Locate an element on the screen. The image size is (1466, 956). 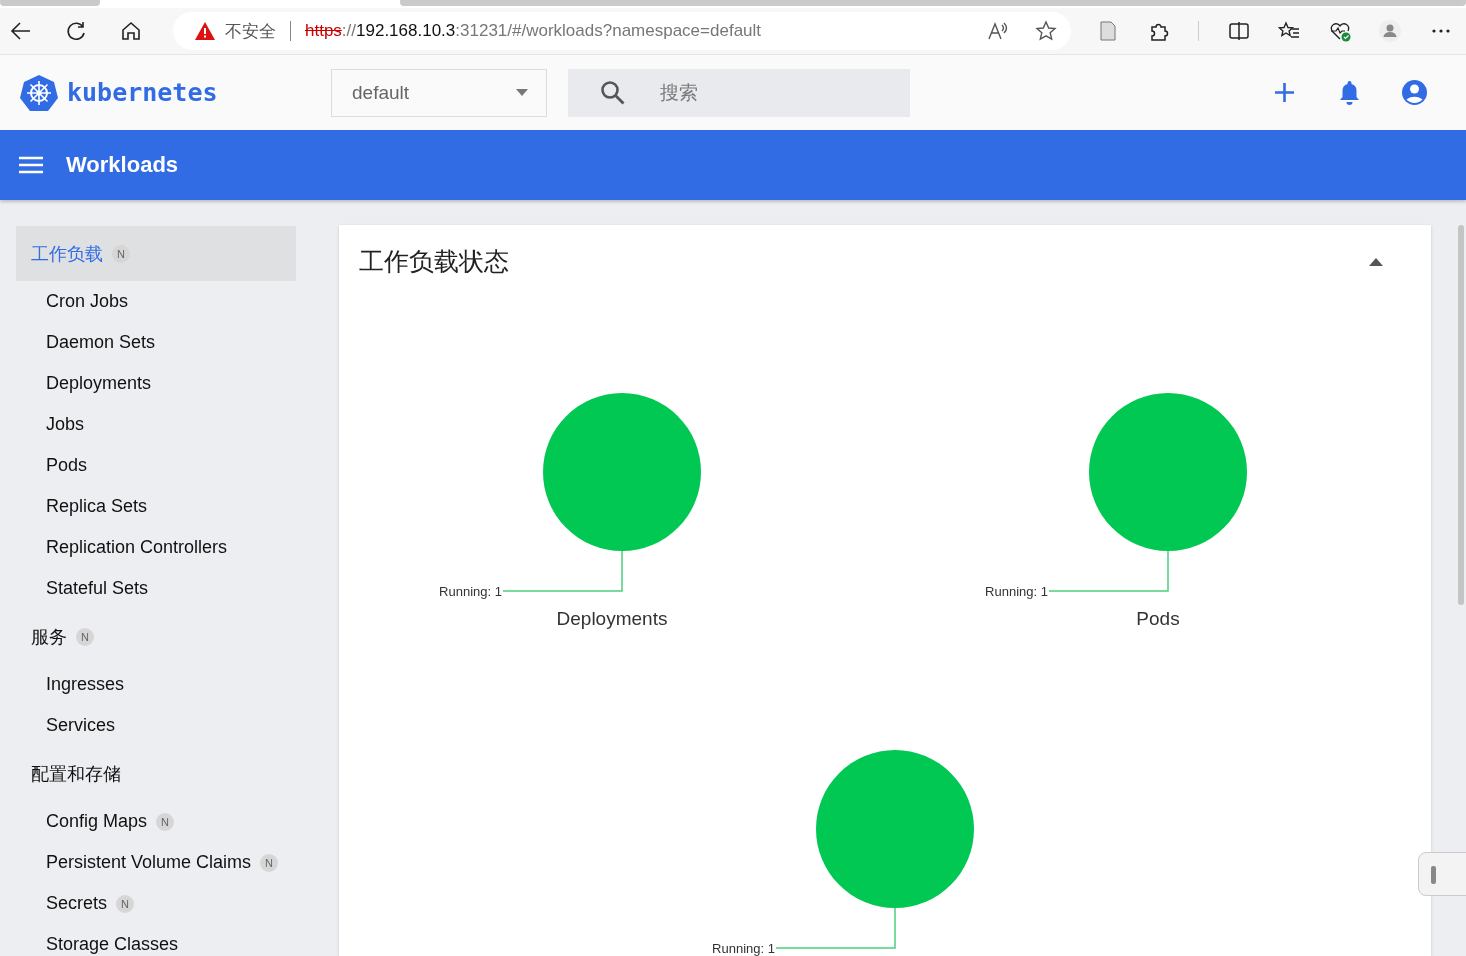
sidebar-item: Jobs is located at coordinates (65, 424).